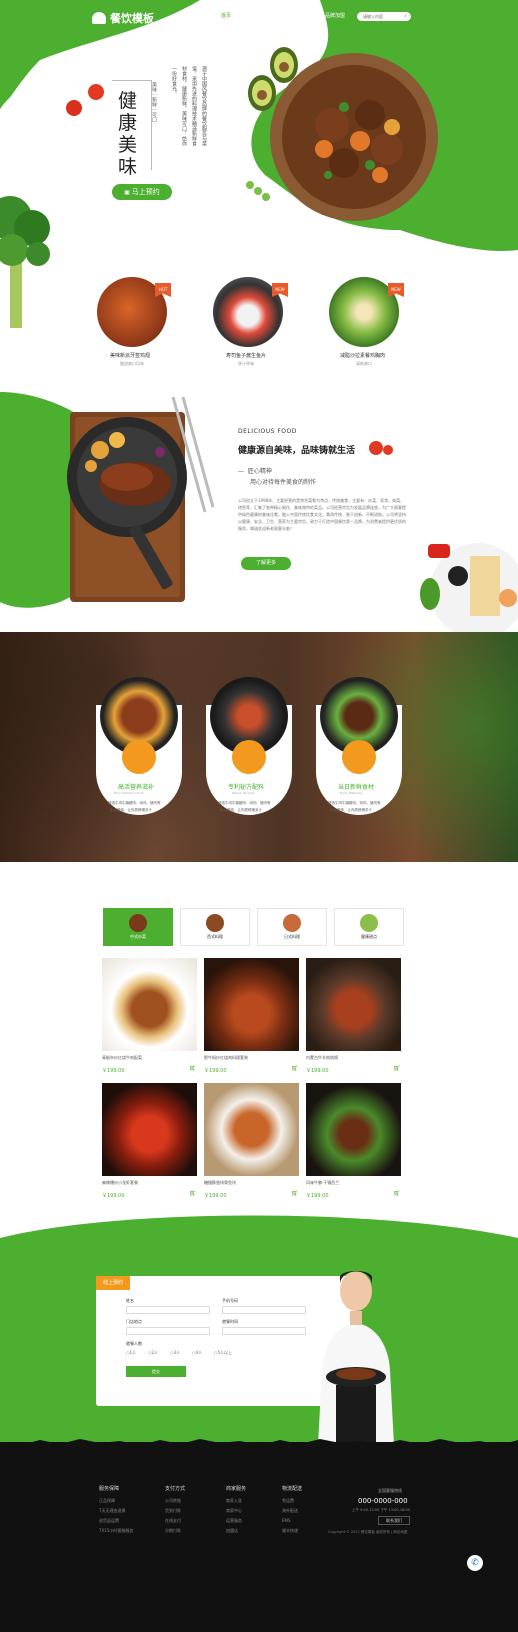 The height and width of the screenshot is (1632, 518). What do you see at coordinates (259, 1537) in the screenshot?
I see `footer` at bounding box center [259, 1537].